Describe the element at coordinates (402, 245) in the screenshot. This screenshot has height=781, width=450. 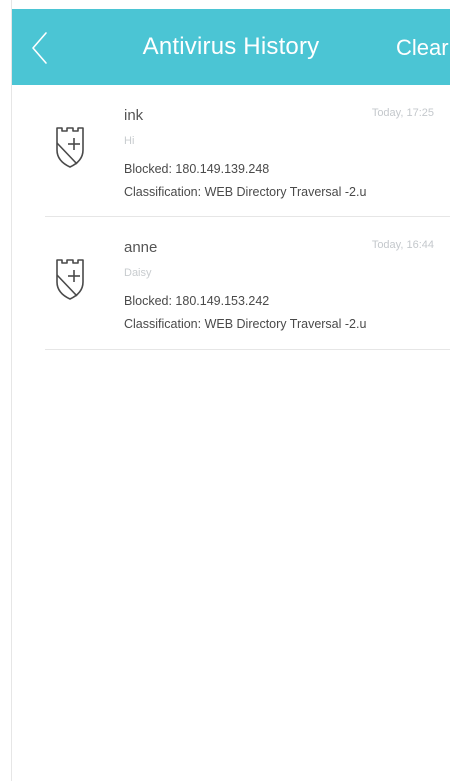
I see `record-time: Today, 16:44` at that location.